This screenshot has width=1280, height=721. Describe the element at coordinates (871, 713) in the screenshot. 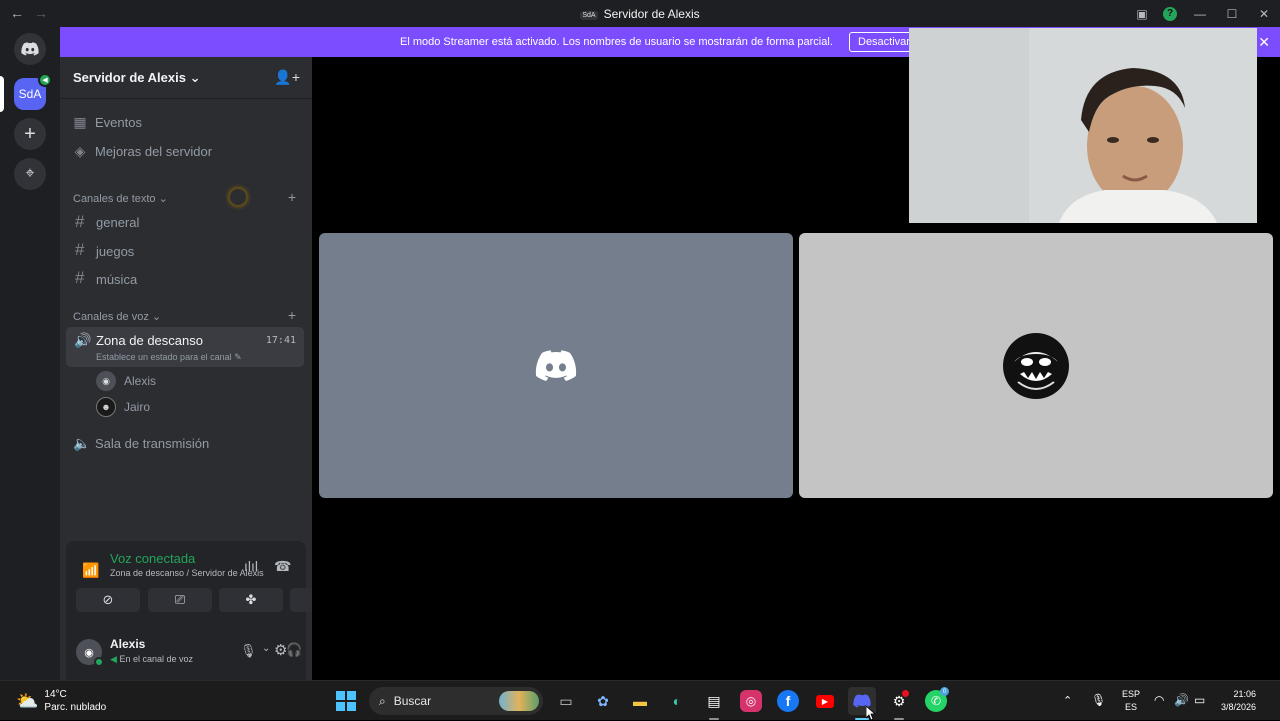

I see `mouse-cursor-icon` at that location.